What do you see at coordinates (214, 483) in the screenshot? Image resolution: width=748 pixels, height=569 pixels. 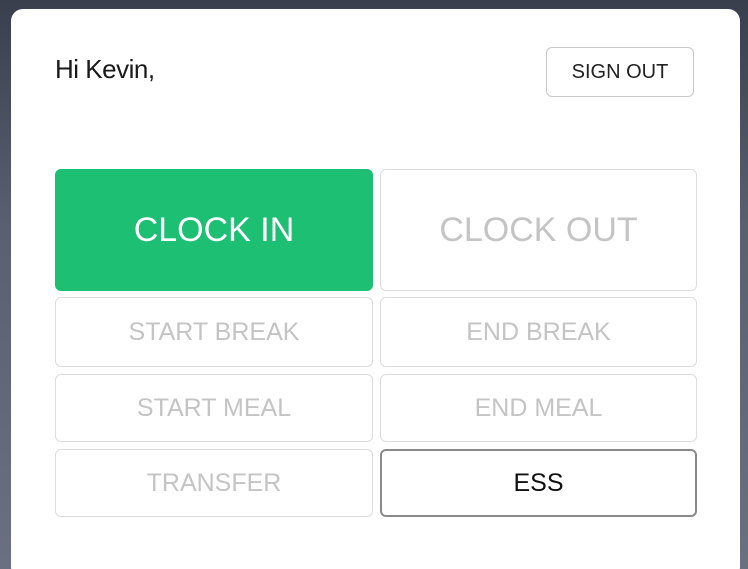 I see `transfer-button: TRANSFER` at bounding box center [214, 483].